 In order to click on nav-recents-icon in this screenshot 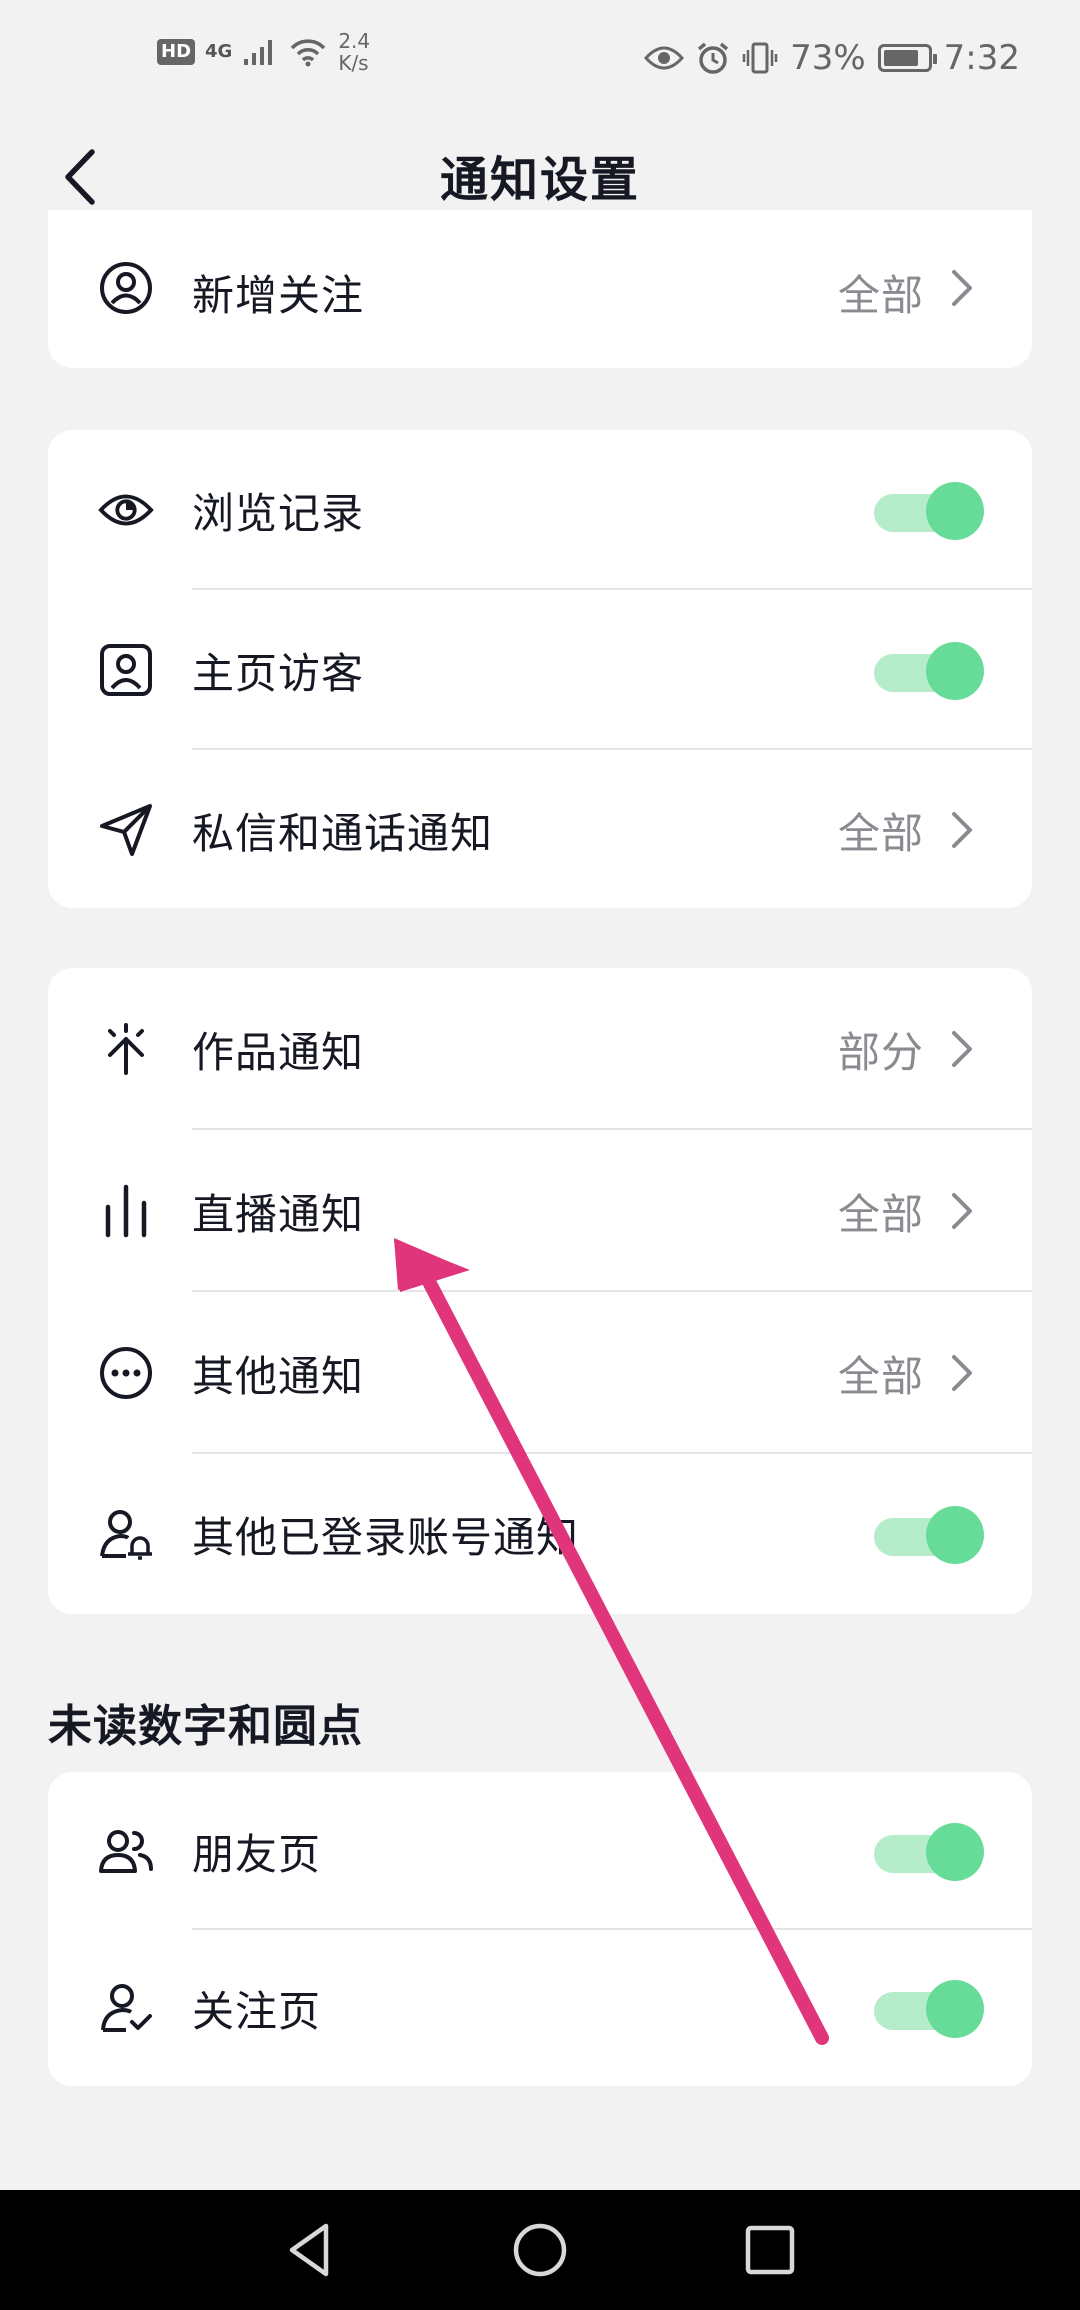, I will do `click(770, 2250)`.